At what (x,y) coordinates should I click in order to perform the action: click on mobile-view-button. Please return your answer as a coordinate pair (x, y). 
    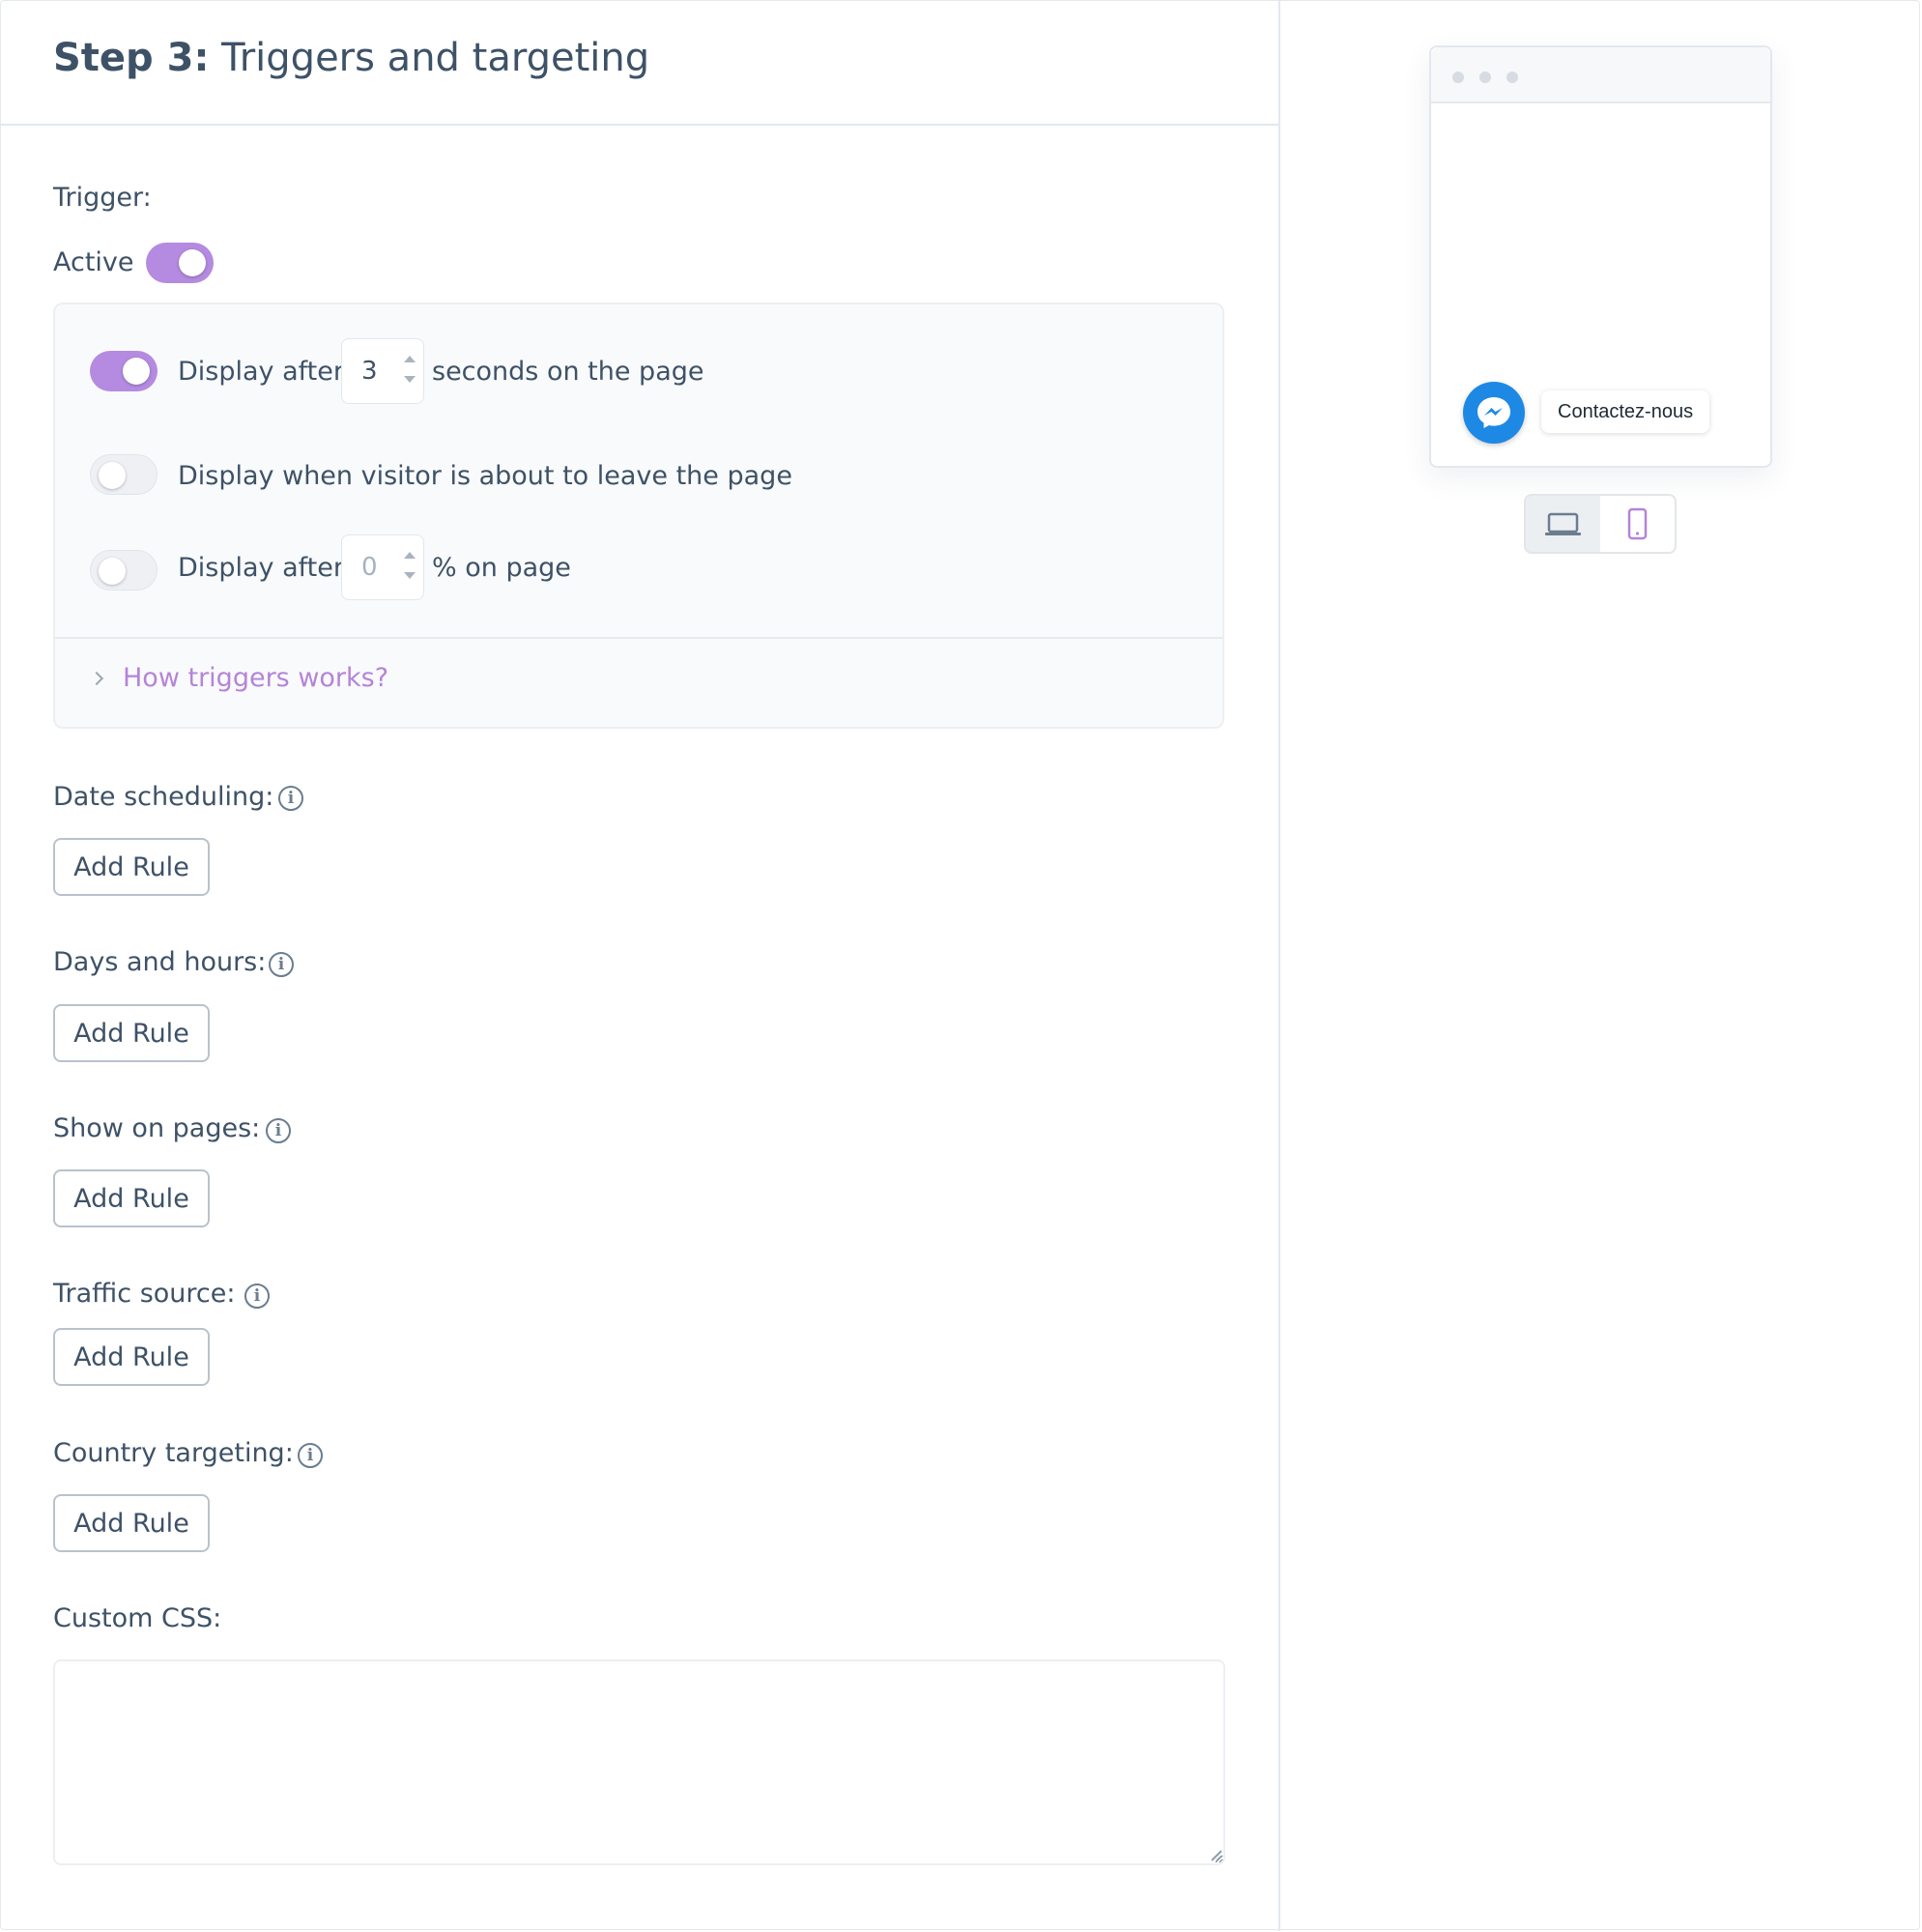
    Looking at the image, I should click on (1637, 524).